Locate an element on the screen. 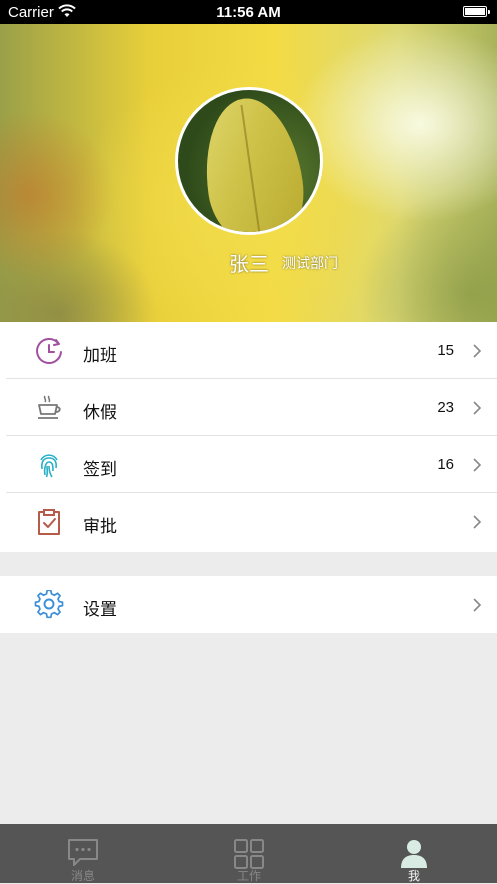  message-icon is located at coordinates (83, 852).